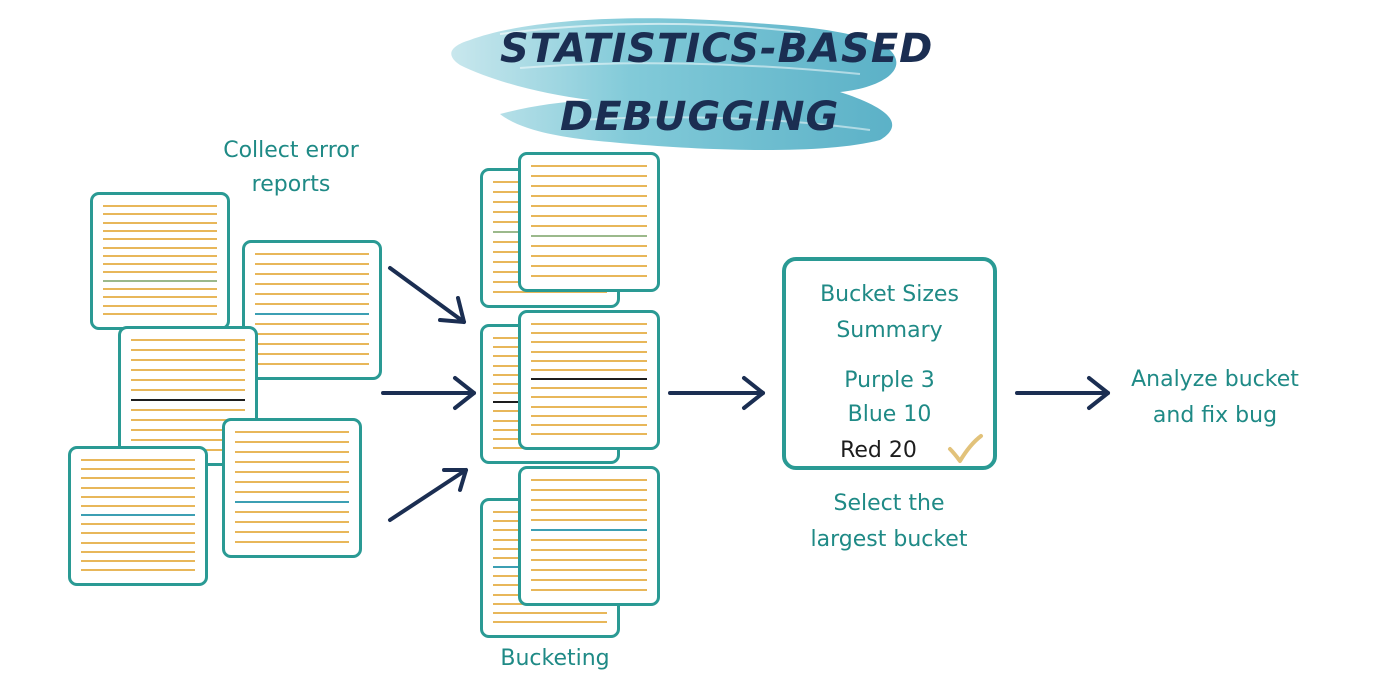 The height and width of the screenshot is (674, 1400). I want to click on collect-label-line1: Collect error, so click(291, 150).